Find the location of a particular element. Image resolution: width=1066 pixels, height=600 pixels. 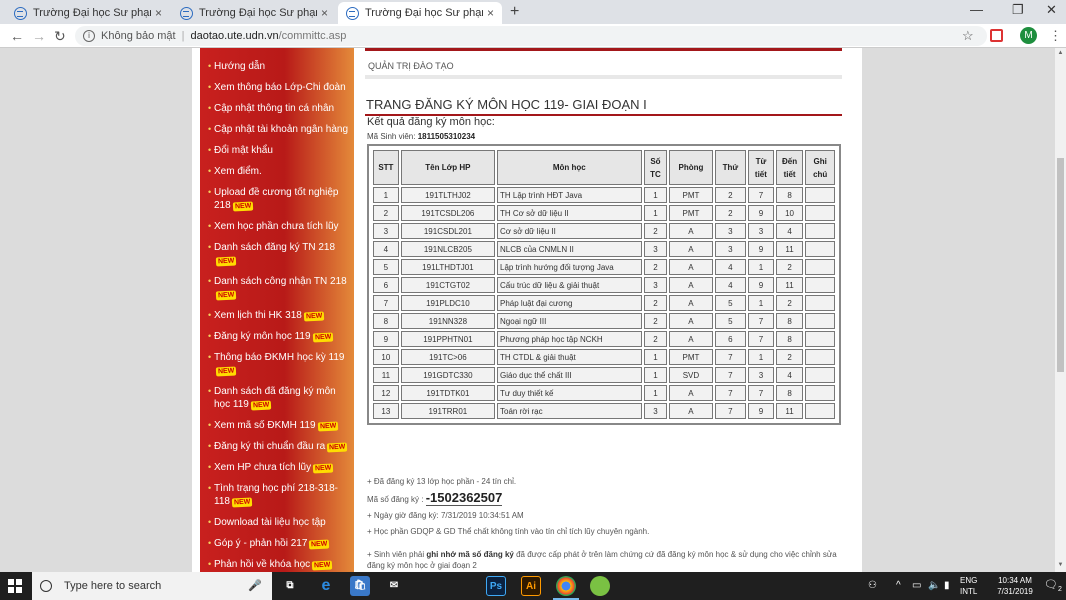

browser-menu-icon: ⋮ is located at coordinates (1055, 36).